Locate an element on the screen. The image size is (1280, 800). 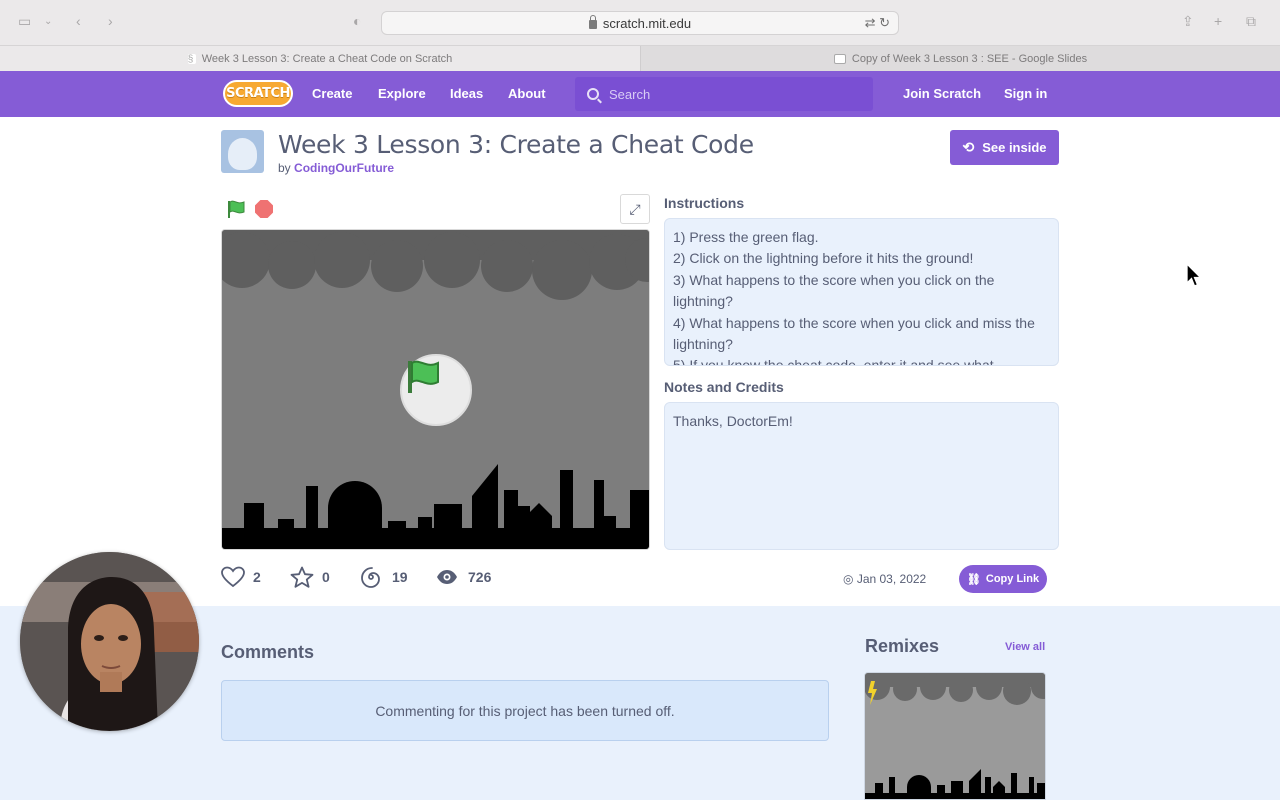
lock-icon is located at coordinates (592, 21).